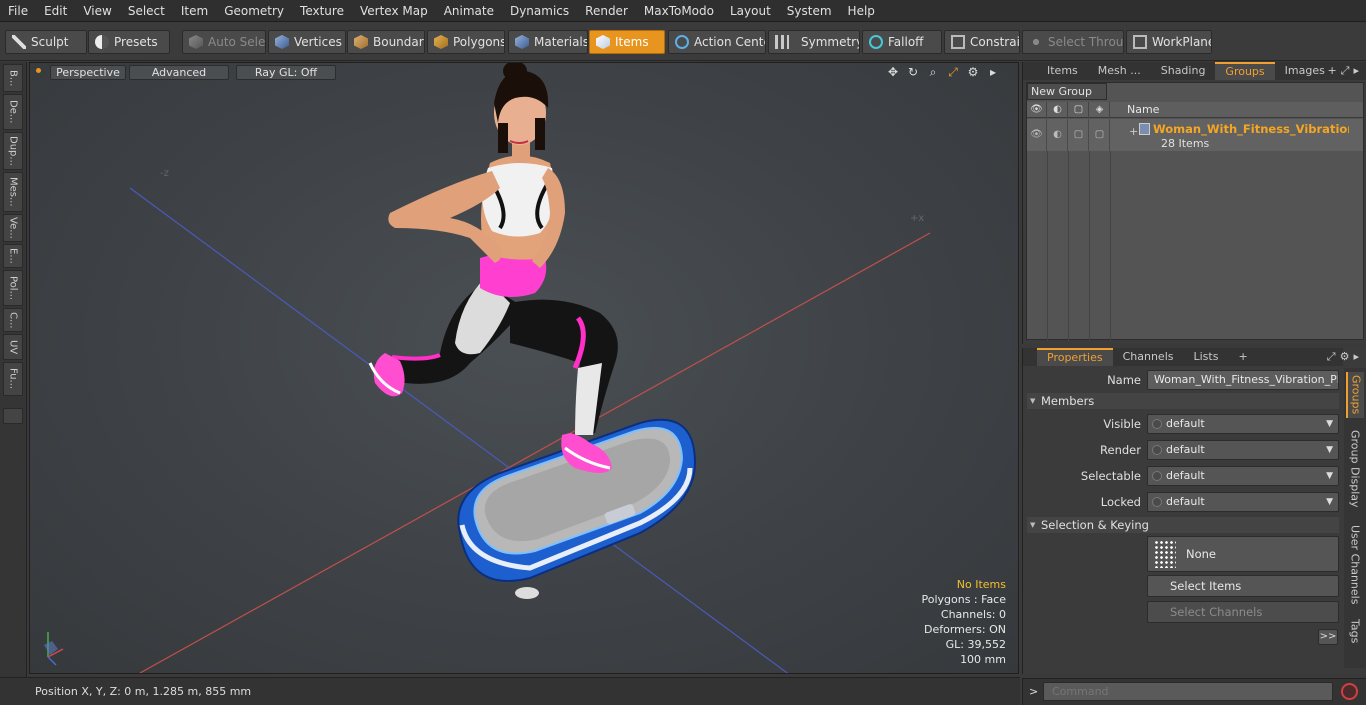 This screenshot has height=705, width=1366. Describe the element at coordinates (1037, 110) in the screenshot. I see `visibility-column-icon: 👁` at that location.